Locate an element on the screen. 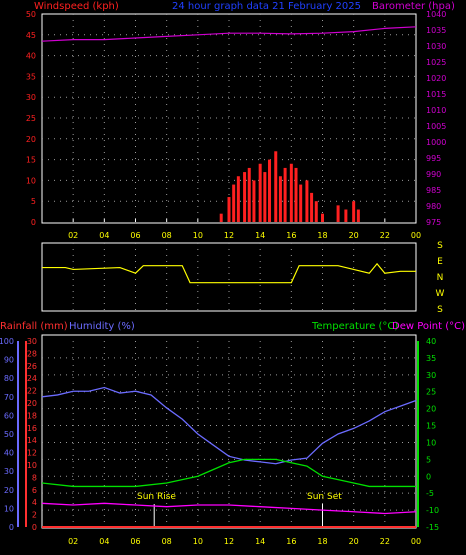 The image size is (466, 555). compass-label: N is located at coordinates (440, 278).